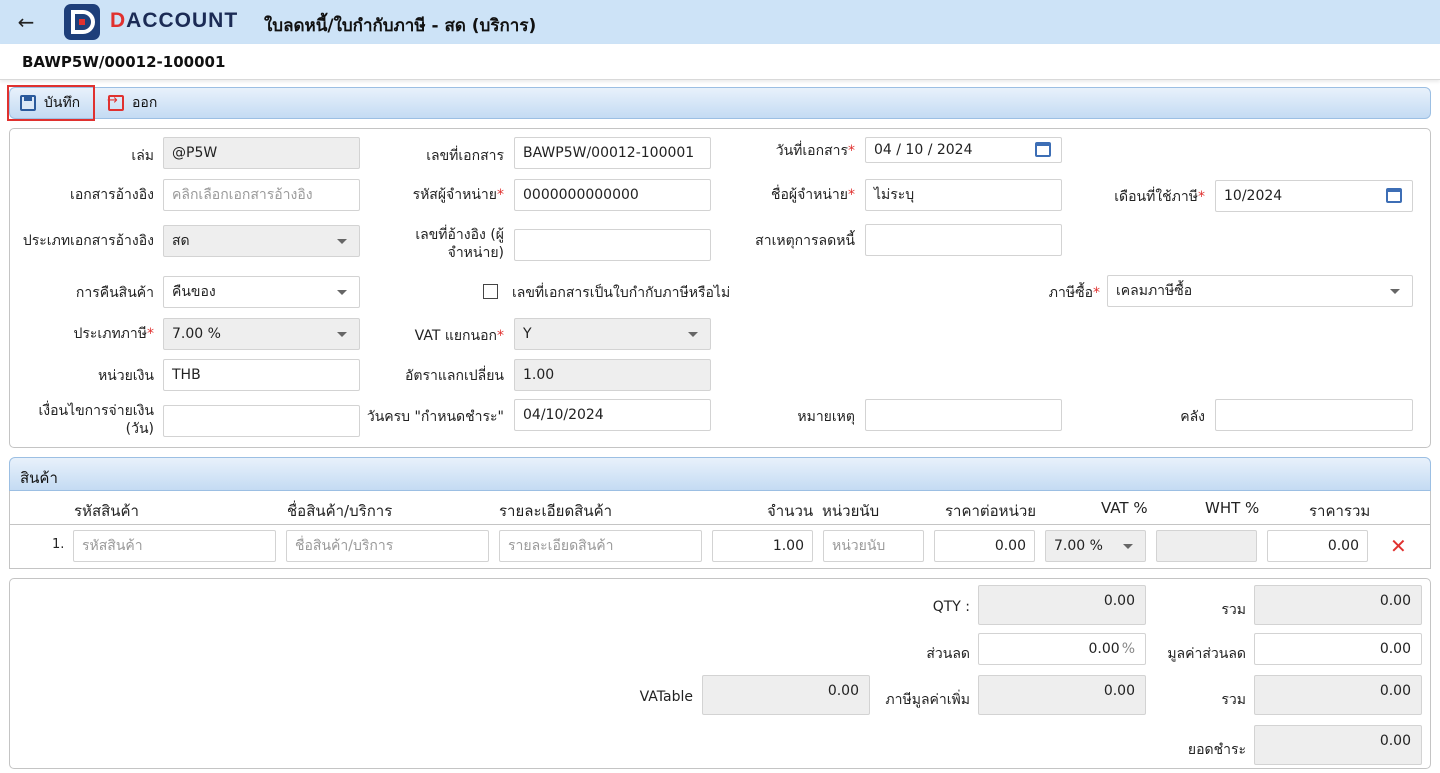 This screenshot has width=1440, height=773. What do you see at coordinates (490, 291) in the screenshot?
I see `tax-invoice-checkbox` at bounding box center [490, 291].